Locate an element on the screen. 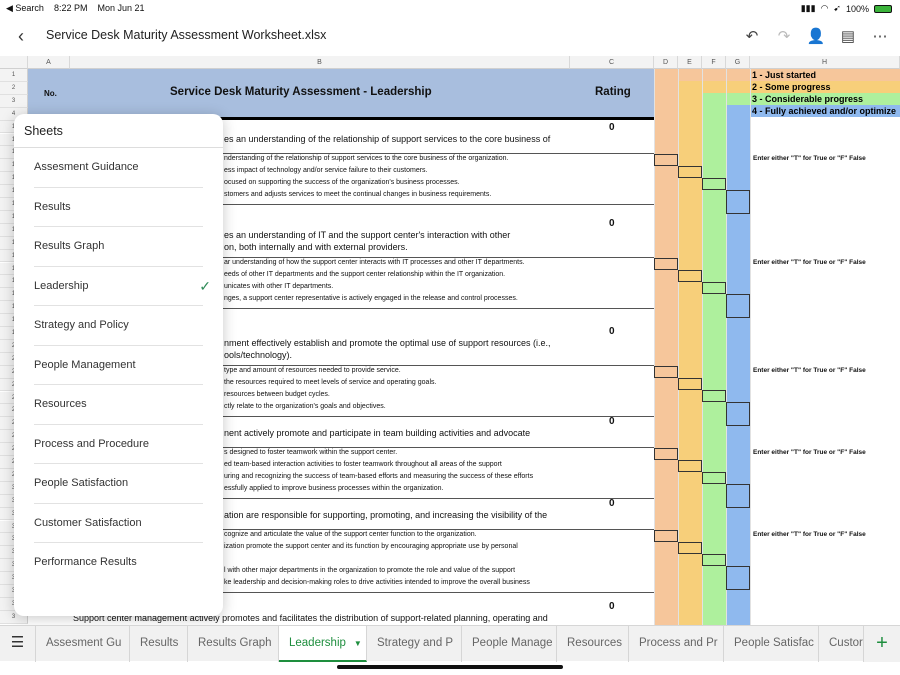 The height and width of the screenshot is (675, 900). column-header-d: D is located at coordinates (666, 62).